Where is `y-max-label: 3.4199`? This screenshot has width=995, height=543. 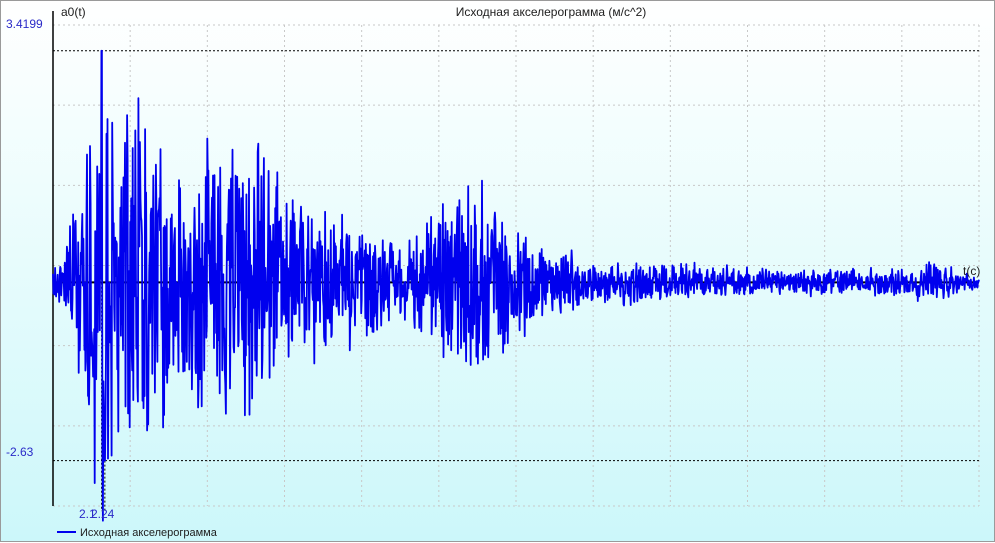 y-max-label: 3.4199 is located at coordinates (24, 24).